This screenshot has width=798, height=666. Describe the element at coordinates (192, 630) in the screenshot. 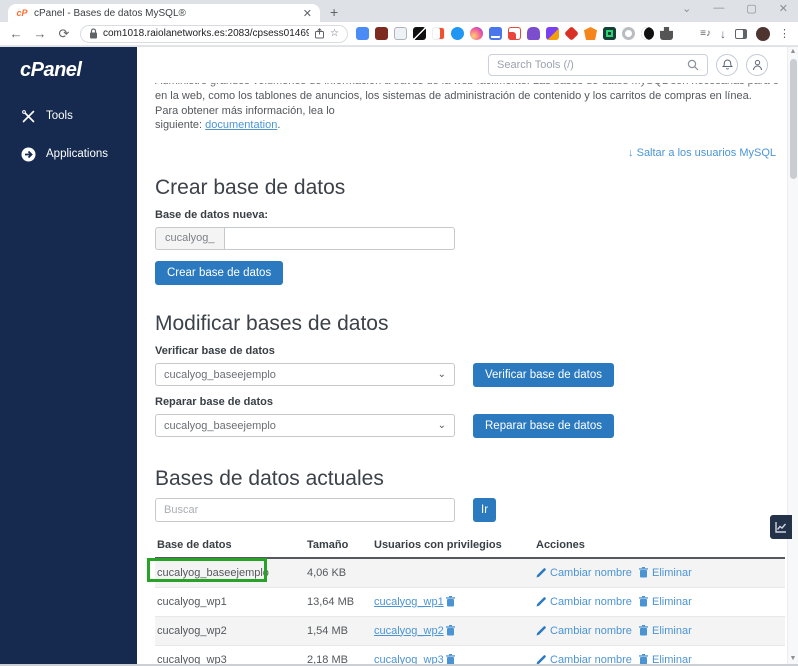

I see `database-name: cucalyog_wp2` at that location.